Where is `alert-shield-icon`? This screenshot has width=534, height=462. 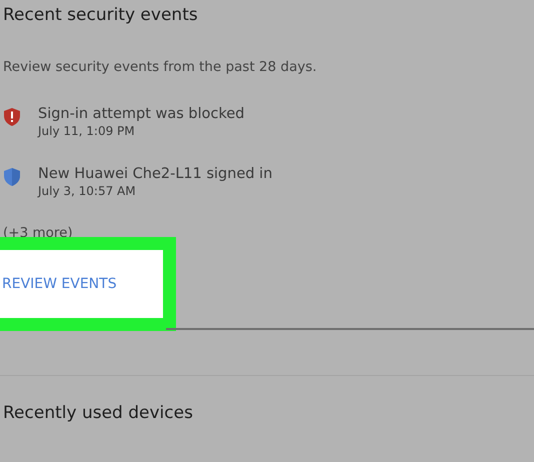
alert-shield-icon is located at coordinates (12, 117).